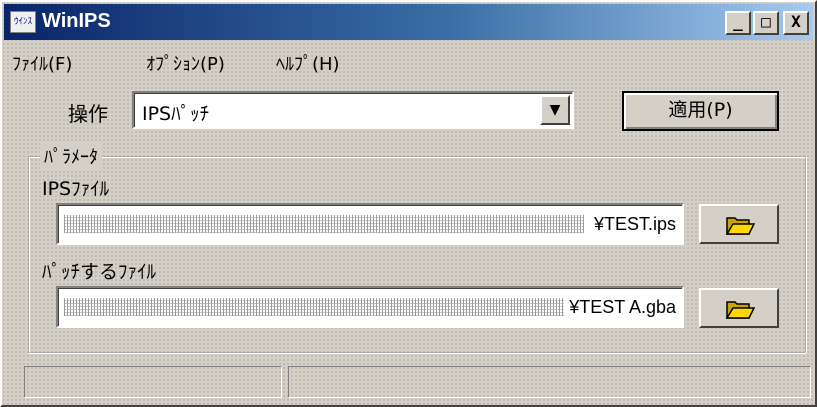 This screenshot has height=407, width=817. Describe the element at coordinates (76, 189) in the screenshot. I see `ips-file-label: IPSﾌｧｲﾙ` at that location.